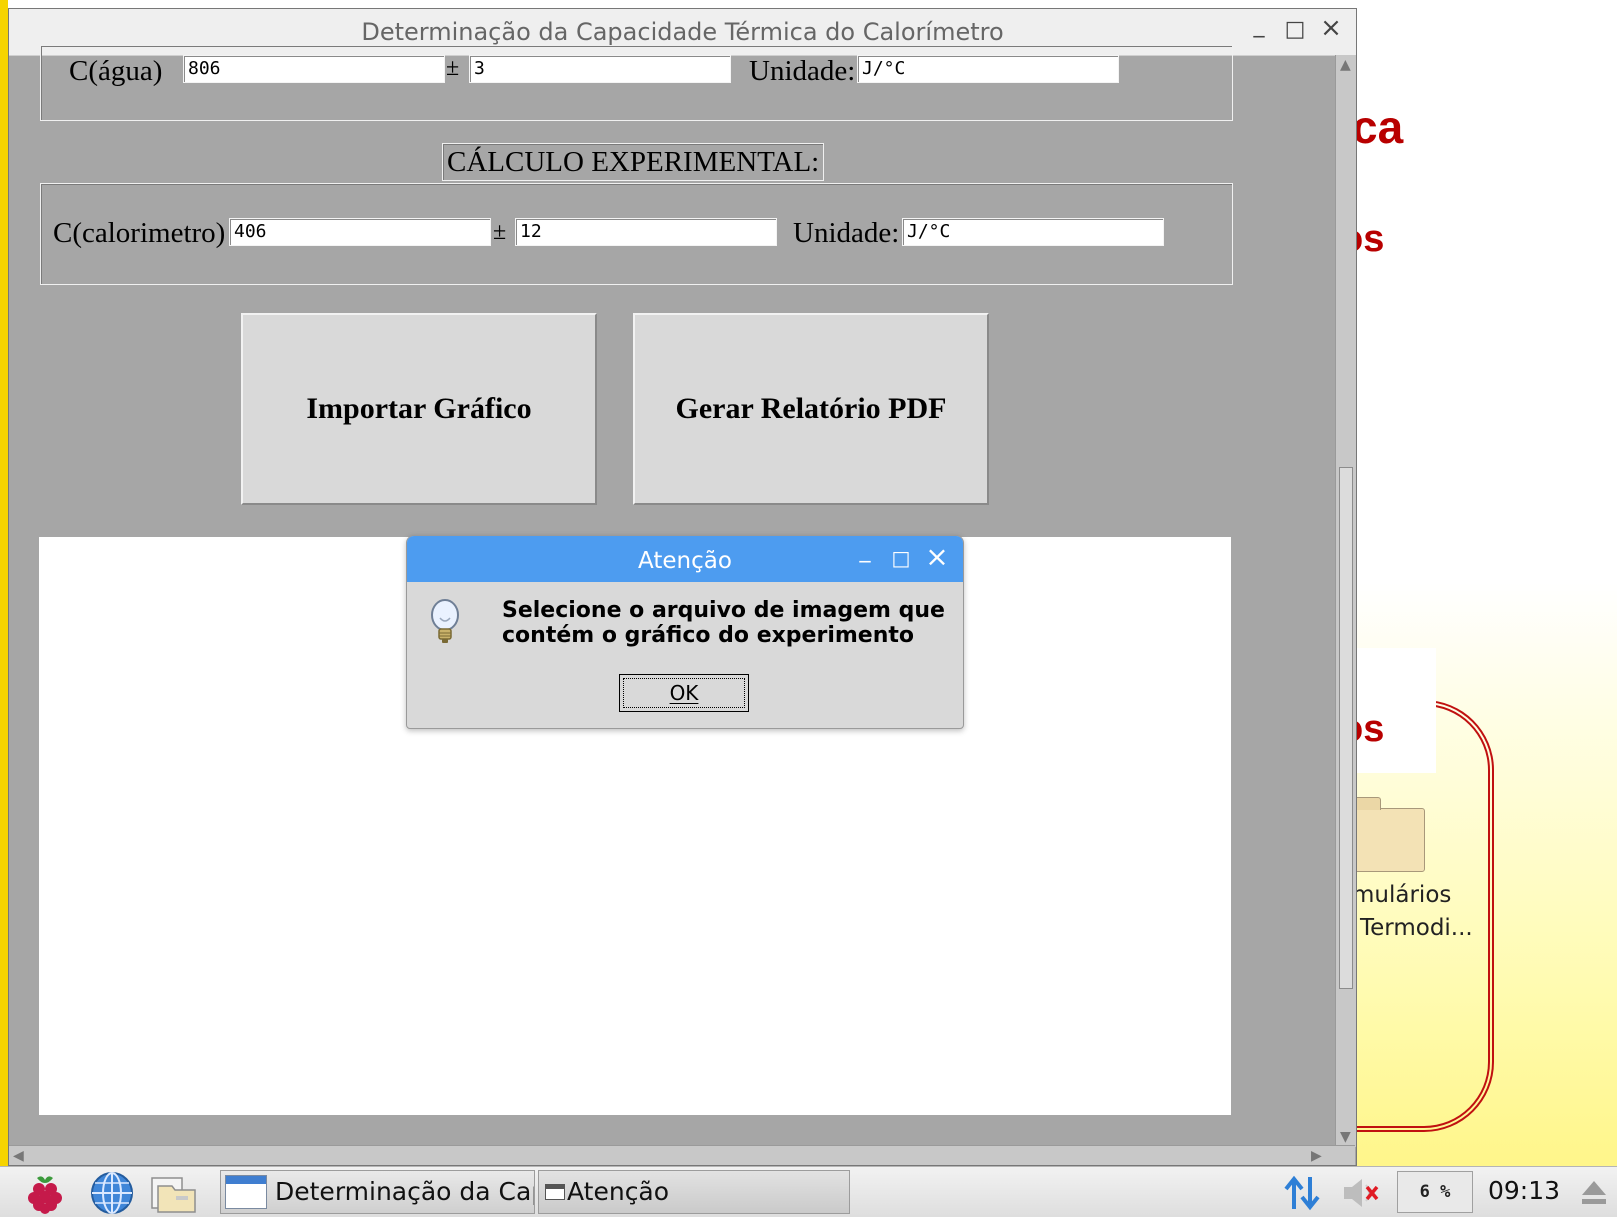 The width and height of the screenshot is (1617, 1217). Describe the element at coordinates (1345, 1137) in the screenshot. I see `scroll-down-arrow-icon: ▼` at that location.